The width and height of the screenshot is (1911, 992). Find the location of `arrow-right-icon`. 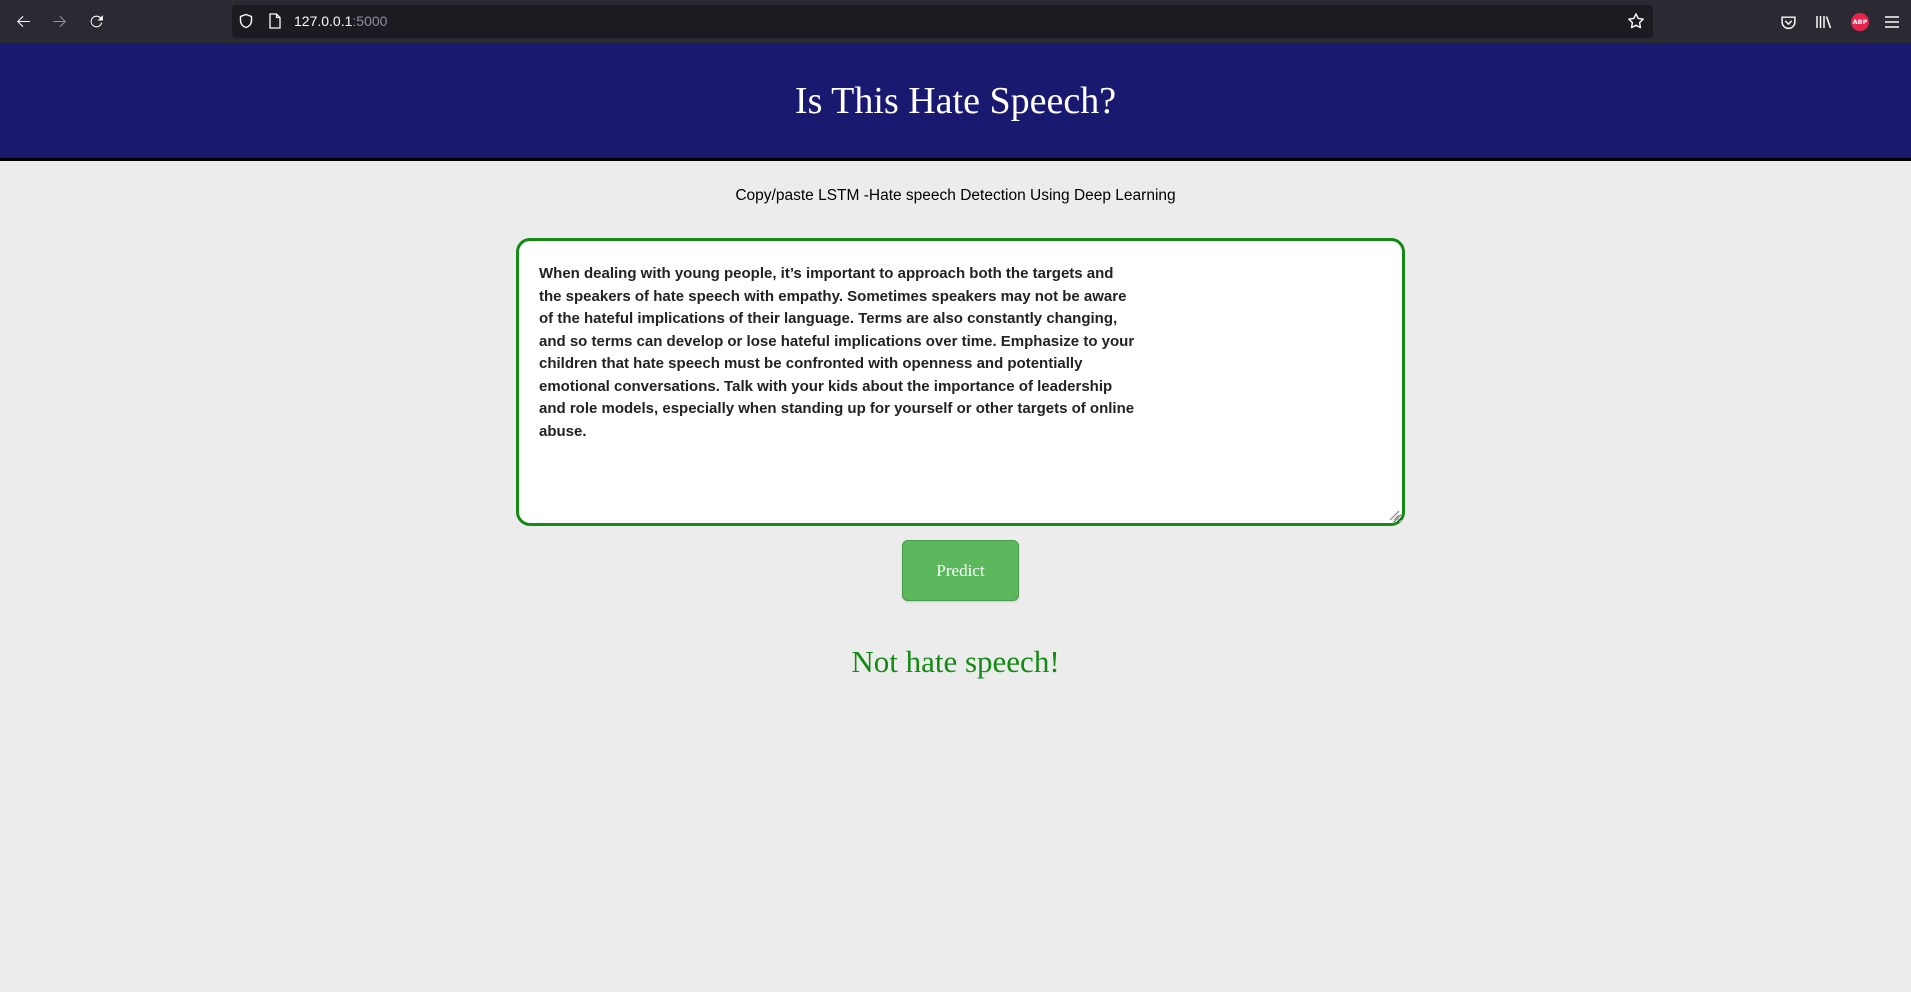

arrow-right-icon is located at coordinates (59, 21).